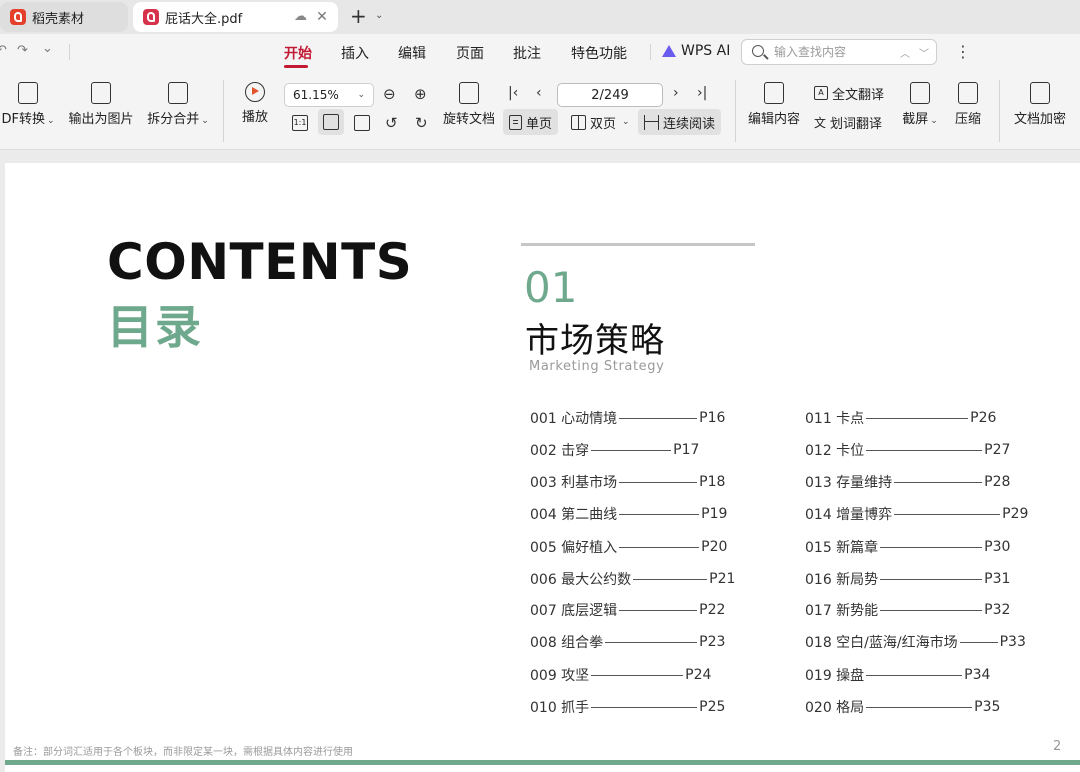 This screenshot has width=1080, height=772. What do you see at coordinates (255, 103) in the screenshot?
I see `play-button: 播放` at bounding box center [255, 103].